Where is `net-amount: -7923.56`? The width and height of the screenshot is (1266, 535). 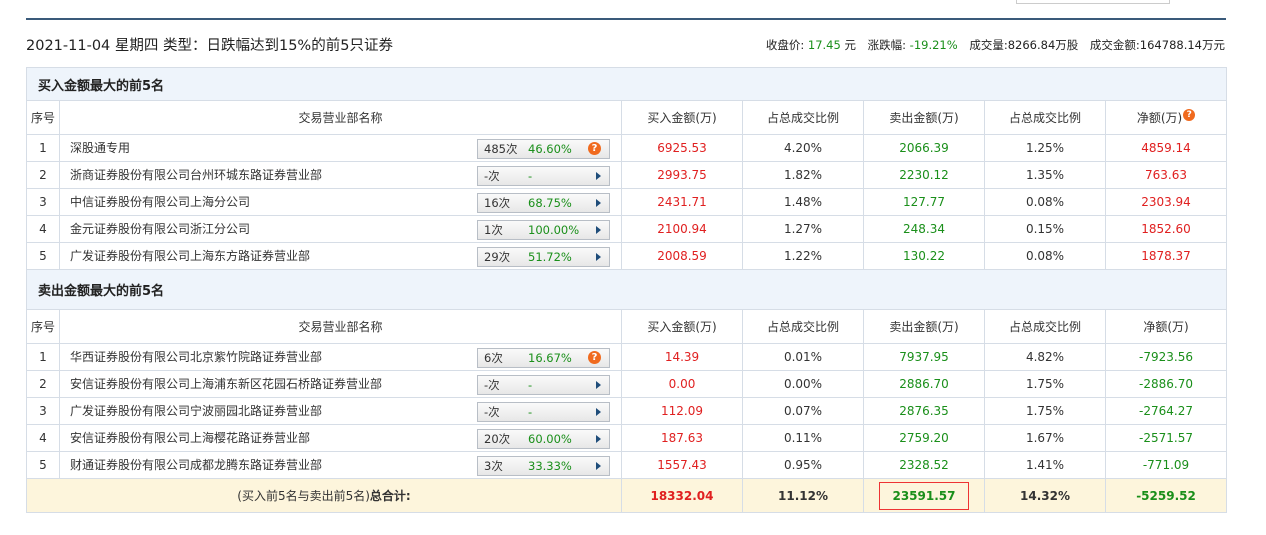
net-amount: -7923.56 is located at coordinates (1166, 357).